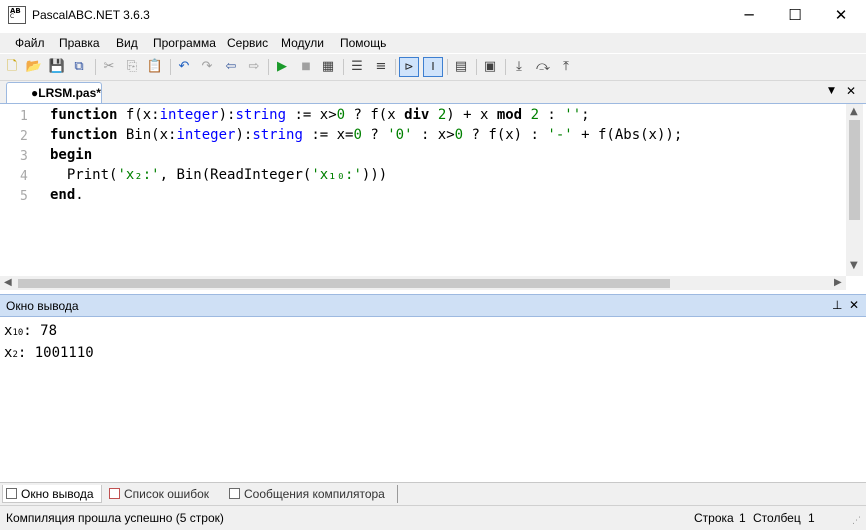 This screenshot has height=530, width=866. I want to click on cut-icon: ✂, so click(109, 67).